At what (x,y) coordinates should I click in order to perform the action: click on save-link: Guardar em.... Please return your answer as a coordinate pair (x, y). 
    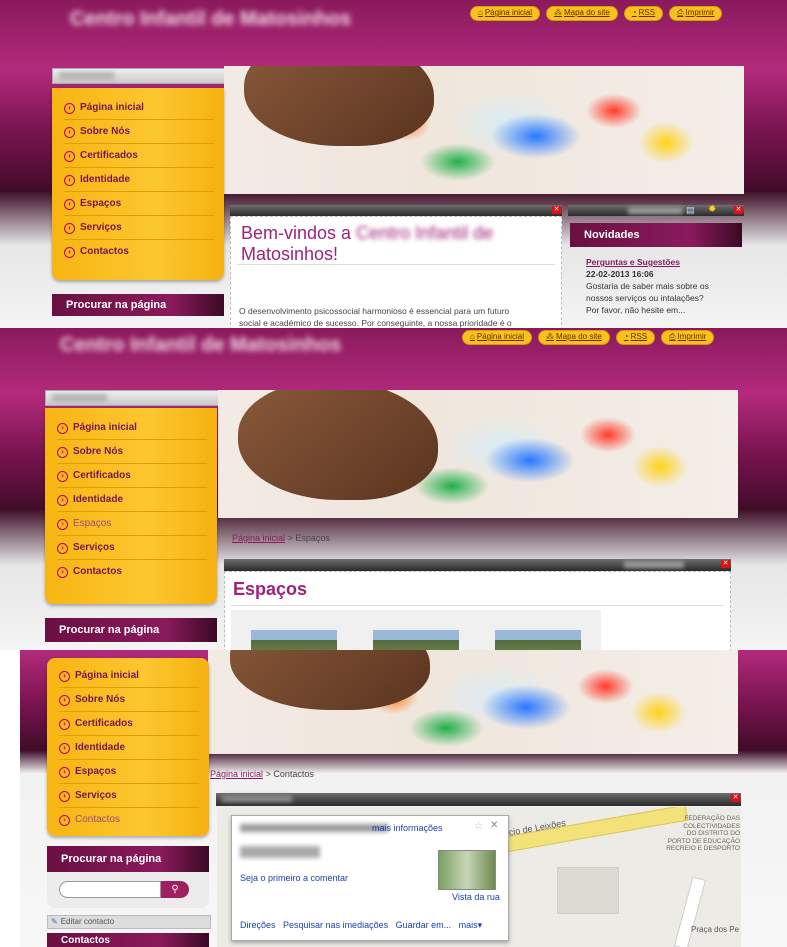
    Looking at the image, I should click on (424, 925).